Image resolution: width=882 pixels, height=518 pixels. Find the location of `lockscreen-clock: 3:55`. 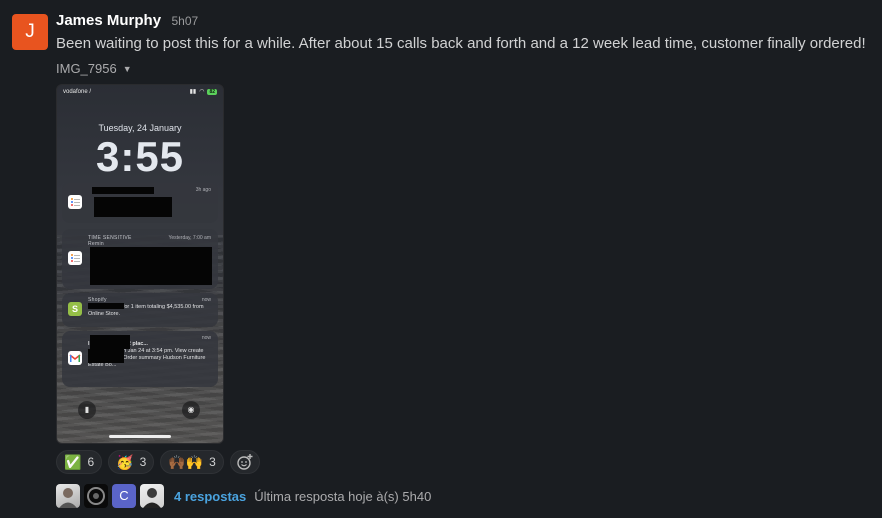

lockscreen-clock: 3:55 is located at coordinates (140, 156).